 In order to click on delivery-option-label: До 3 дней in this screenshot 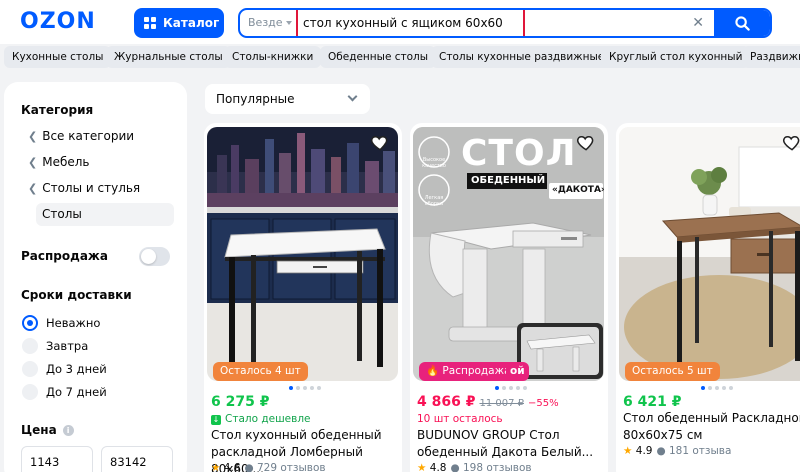, I will do `click(76, 369)`.